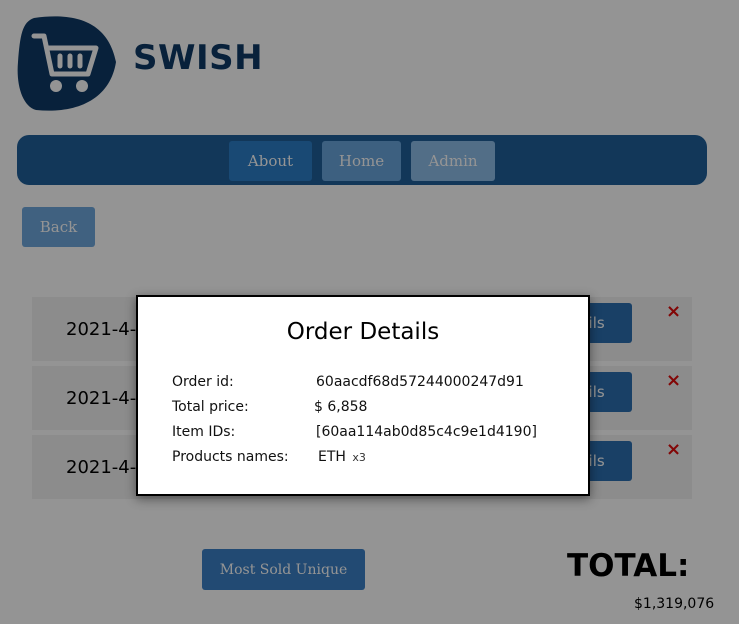 This screenshot has width=739, height=624. Describe the element at coordinates (332, 457) in the screenshot. I see `product-name: ETH` at that location.